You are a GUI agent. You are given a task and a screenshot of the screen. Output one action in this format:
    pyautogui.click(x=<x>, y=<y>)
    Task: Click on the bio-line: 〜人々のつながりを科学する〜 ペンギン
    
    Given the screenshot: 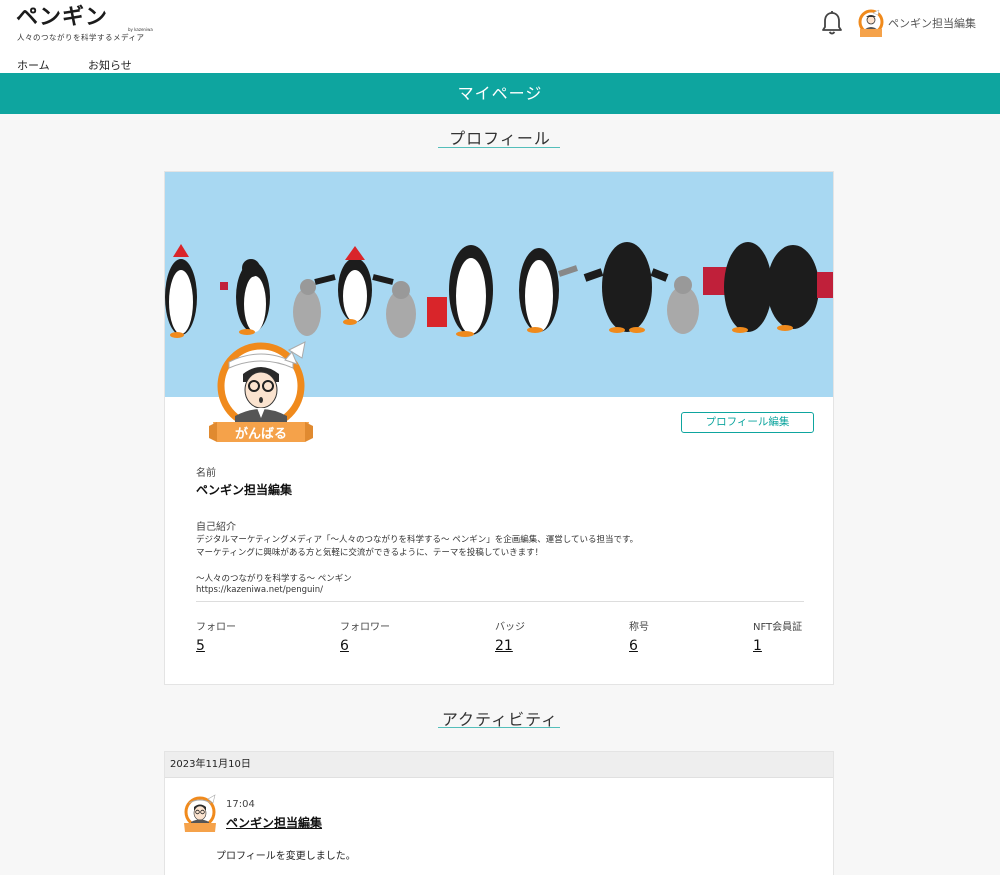 What is the action you would take?
    pyautogui.click(x=274, y=579)
    